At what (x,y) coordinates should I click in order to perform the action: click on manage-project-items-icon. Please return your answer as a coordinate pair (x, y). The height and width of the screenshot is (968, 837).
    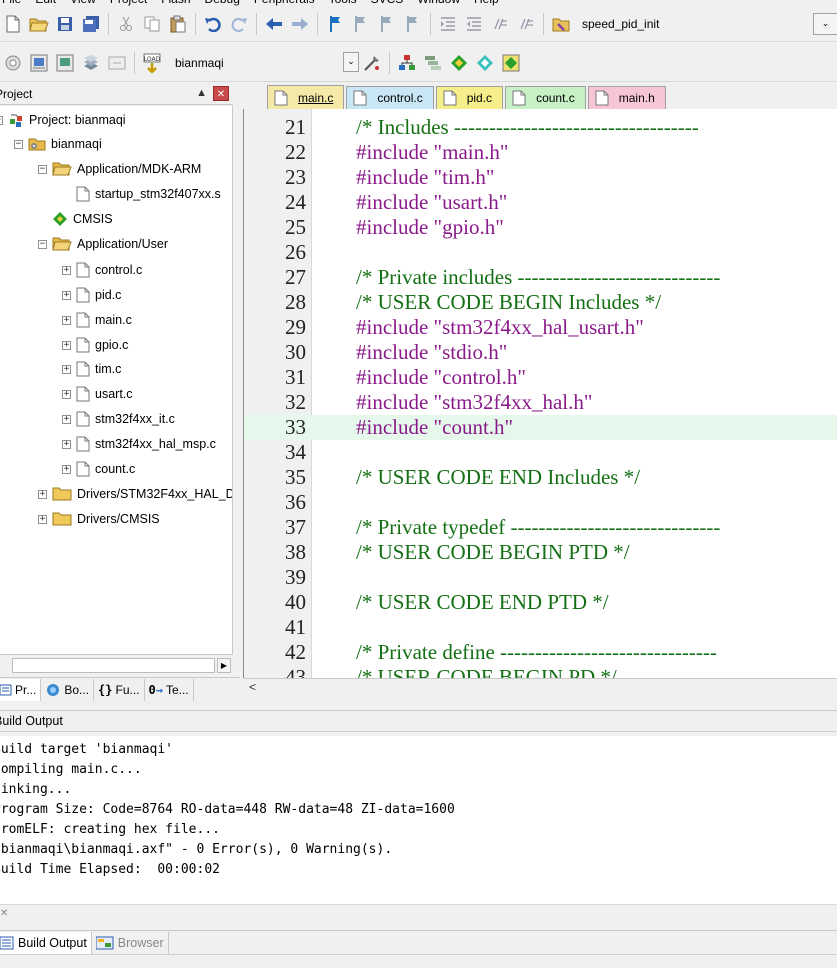
    Looking at the image, I should click on (407, 63).